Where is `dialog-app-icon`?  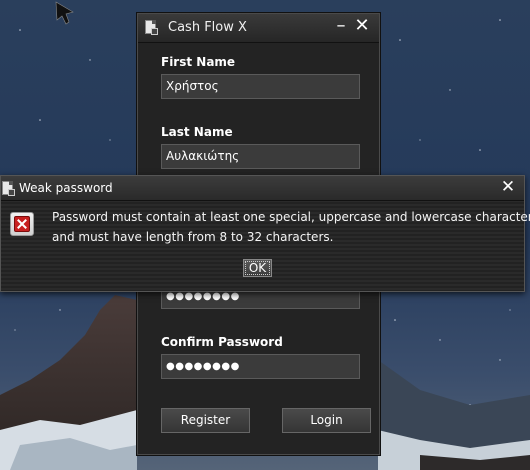 dialog-app-icon is located at coordinates (8, 188).